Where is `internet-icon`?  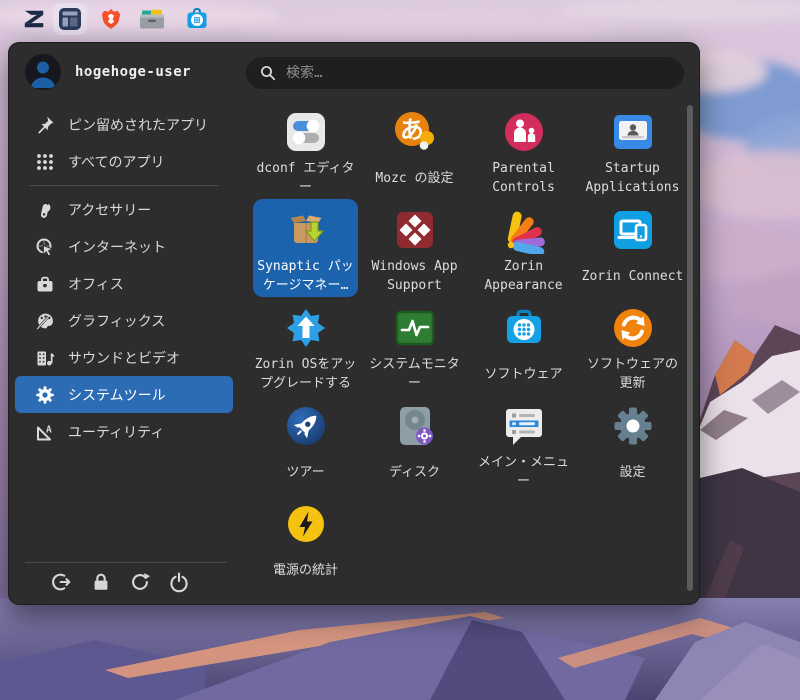 internet-icon is located at coordinates (45, 247).